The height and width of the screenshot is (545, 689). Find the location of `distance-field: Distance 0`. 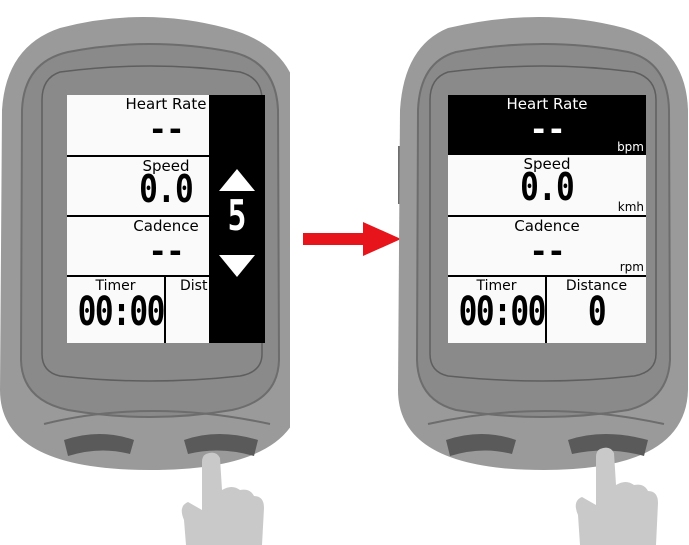

distance-field: Distance 0 is located at coordinates (596, 310).